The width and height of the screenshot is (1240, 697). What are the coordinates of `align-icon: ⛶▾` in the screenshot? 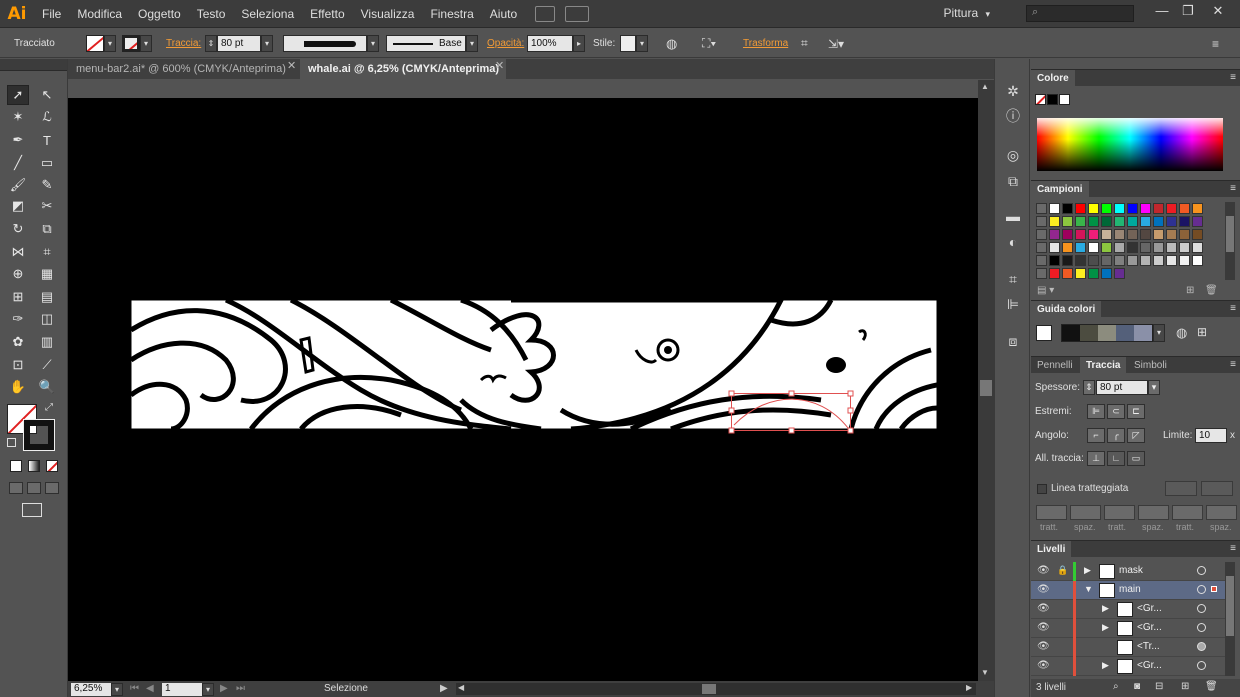 It's located at (709, 43).